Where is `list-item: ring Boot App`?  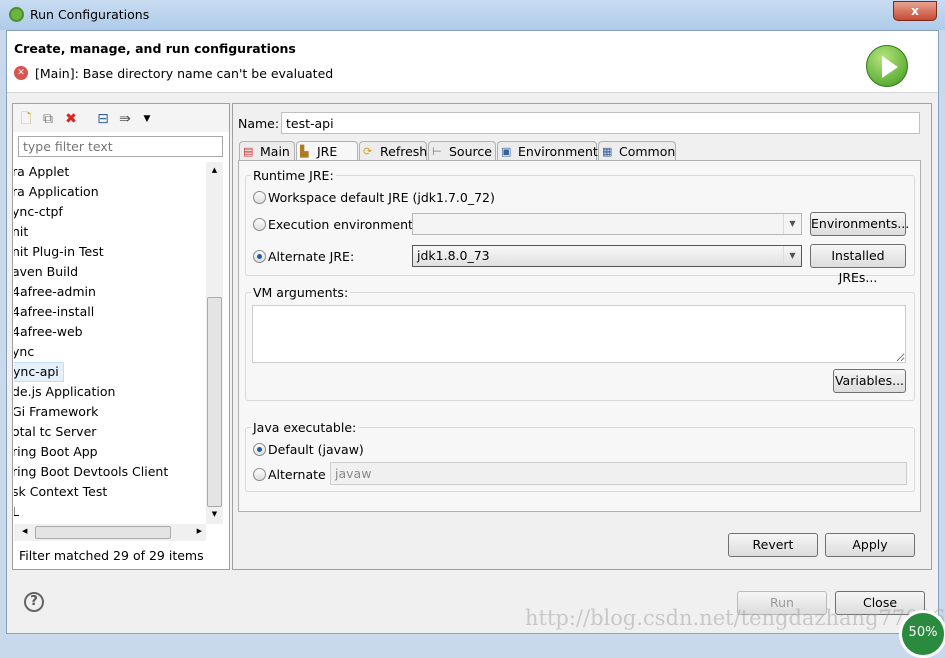
list-item: ring Boot App is located at coordinates (110, 452).